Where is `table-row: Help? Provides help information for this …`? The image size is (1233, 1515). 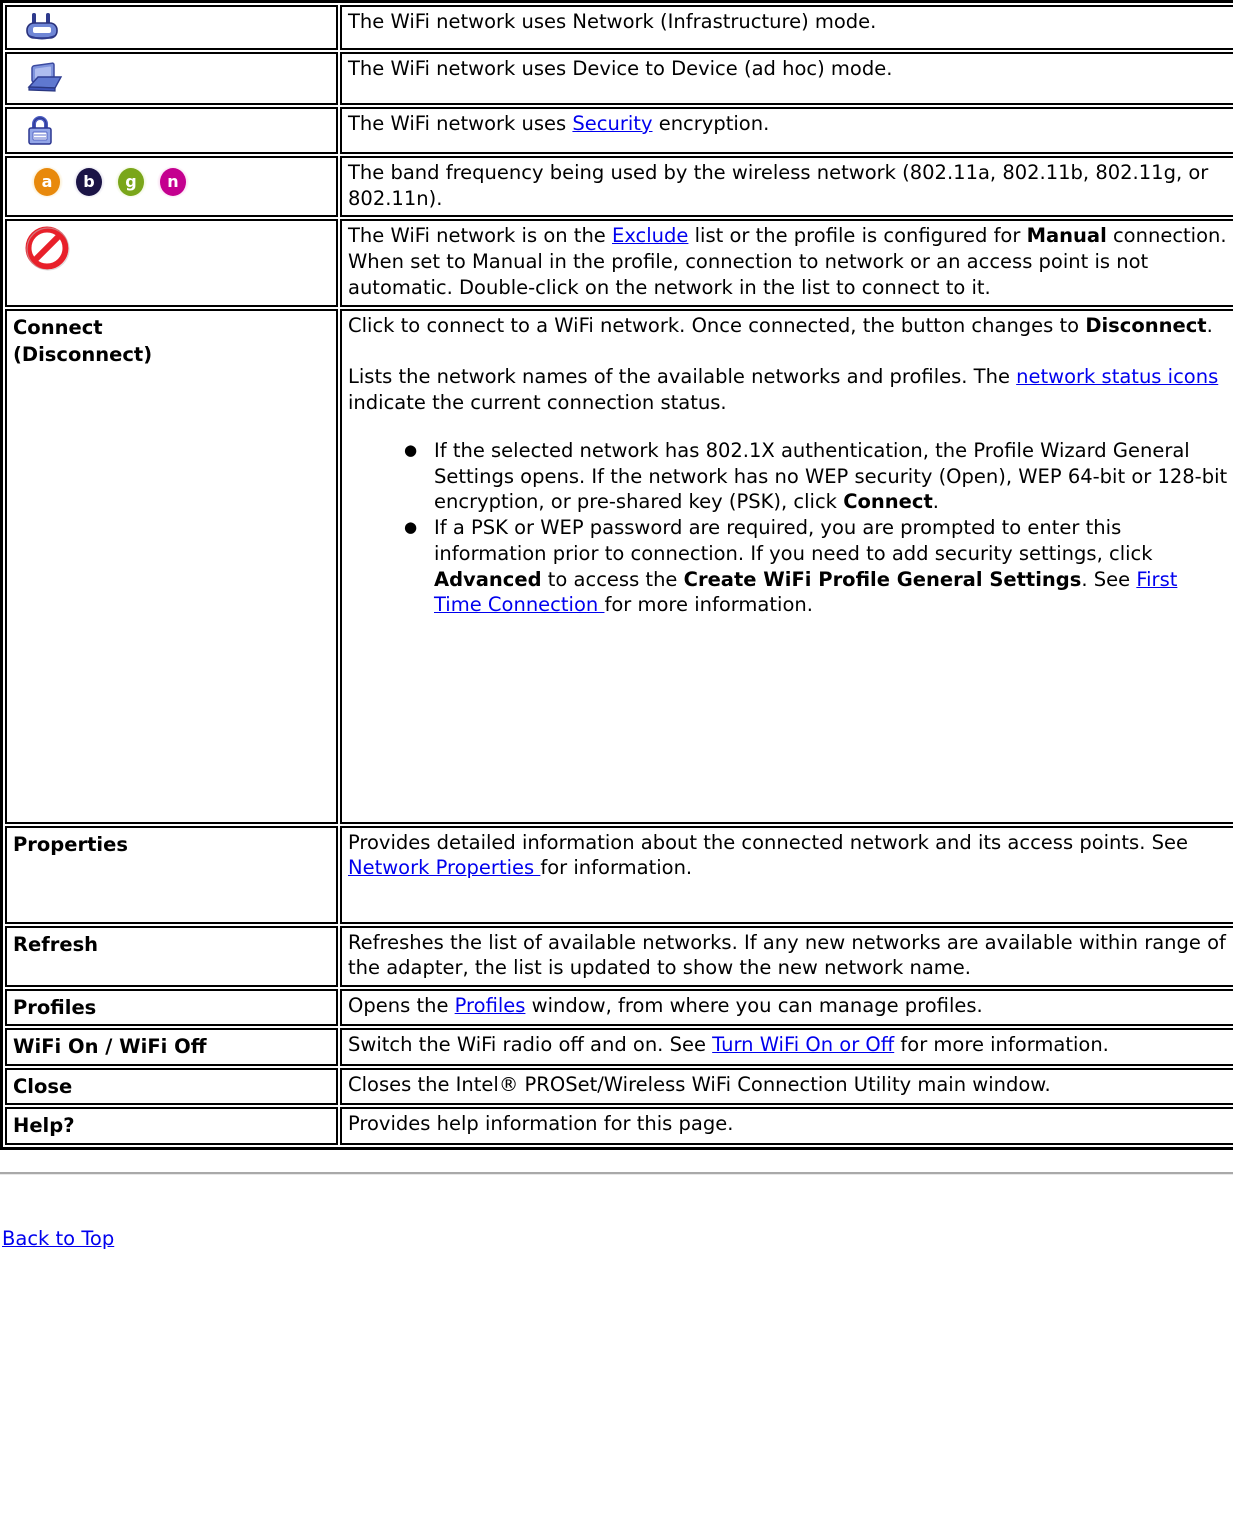 table-row: Help? Provides help information for this … is located at coordinates (619, 1126).